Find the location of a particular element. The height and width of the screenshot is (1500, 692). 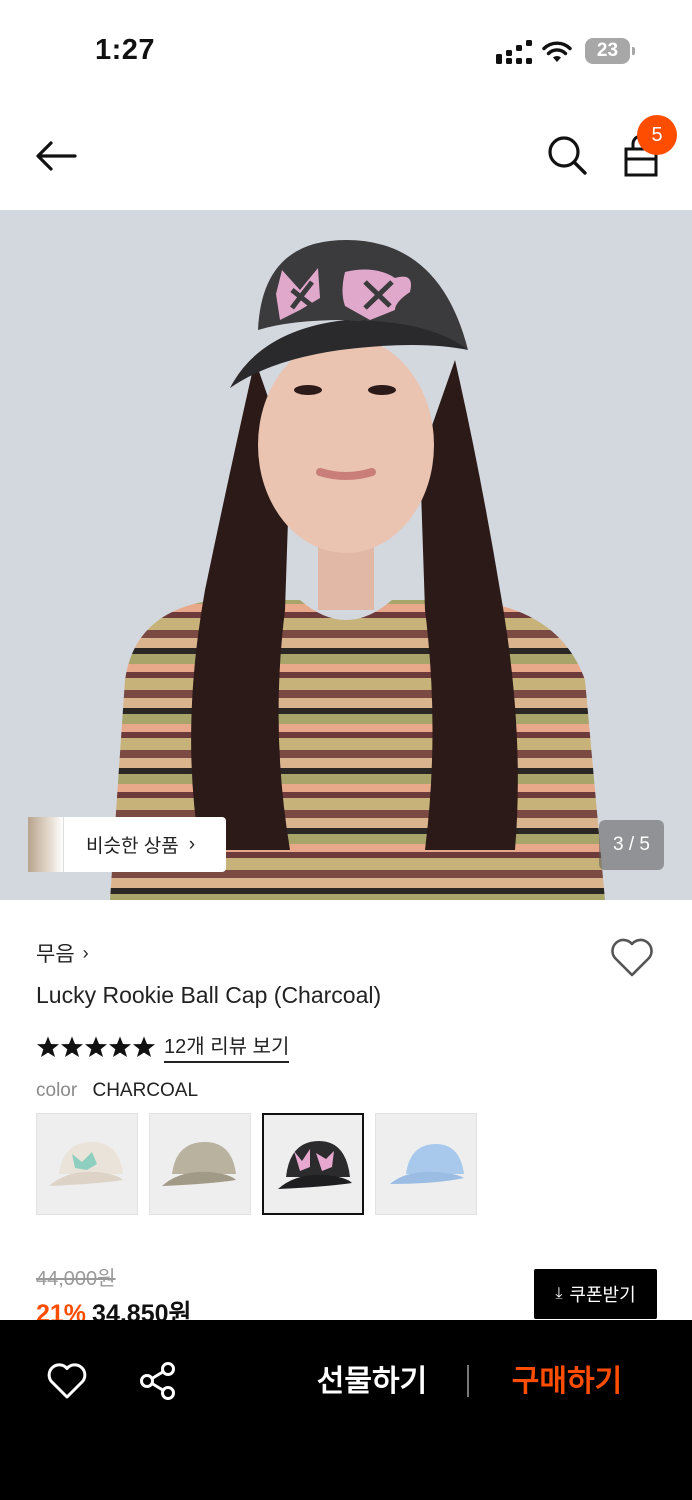

color-key: color is located at coordinates (57, 1090).